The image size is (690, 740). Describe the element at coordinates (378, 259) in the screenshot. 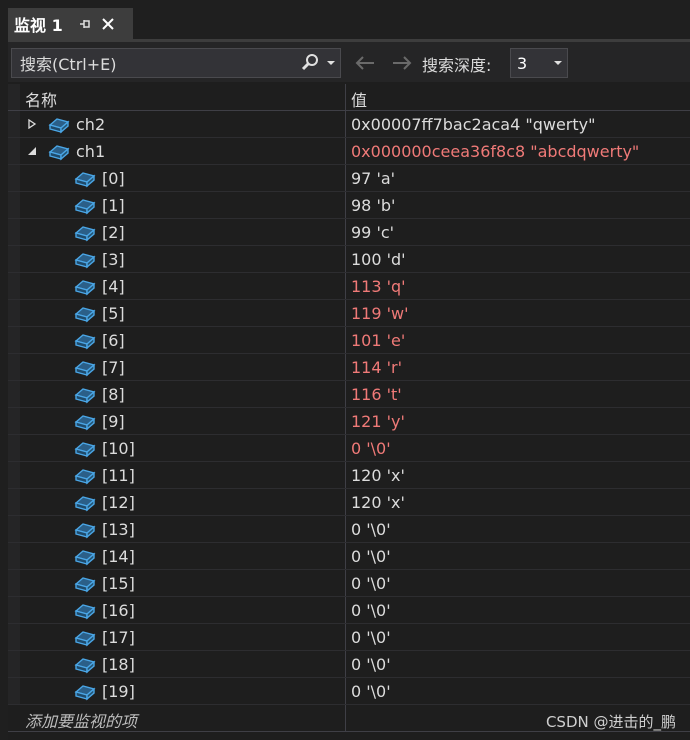

I see `row-value: 100 'd'` at that location.